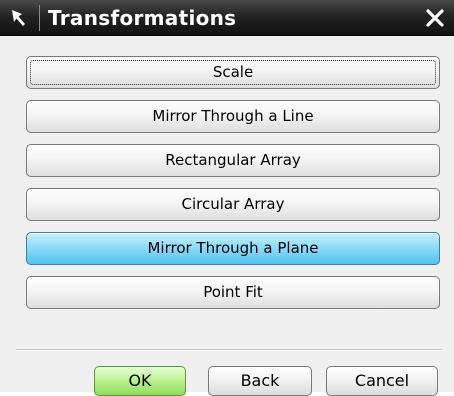 Image resolution: width=454 pixels, height=396 pixels. I want to click on close-button, so click(435, 18).